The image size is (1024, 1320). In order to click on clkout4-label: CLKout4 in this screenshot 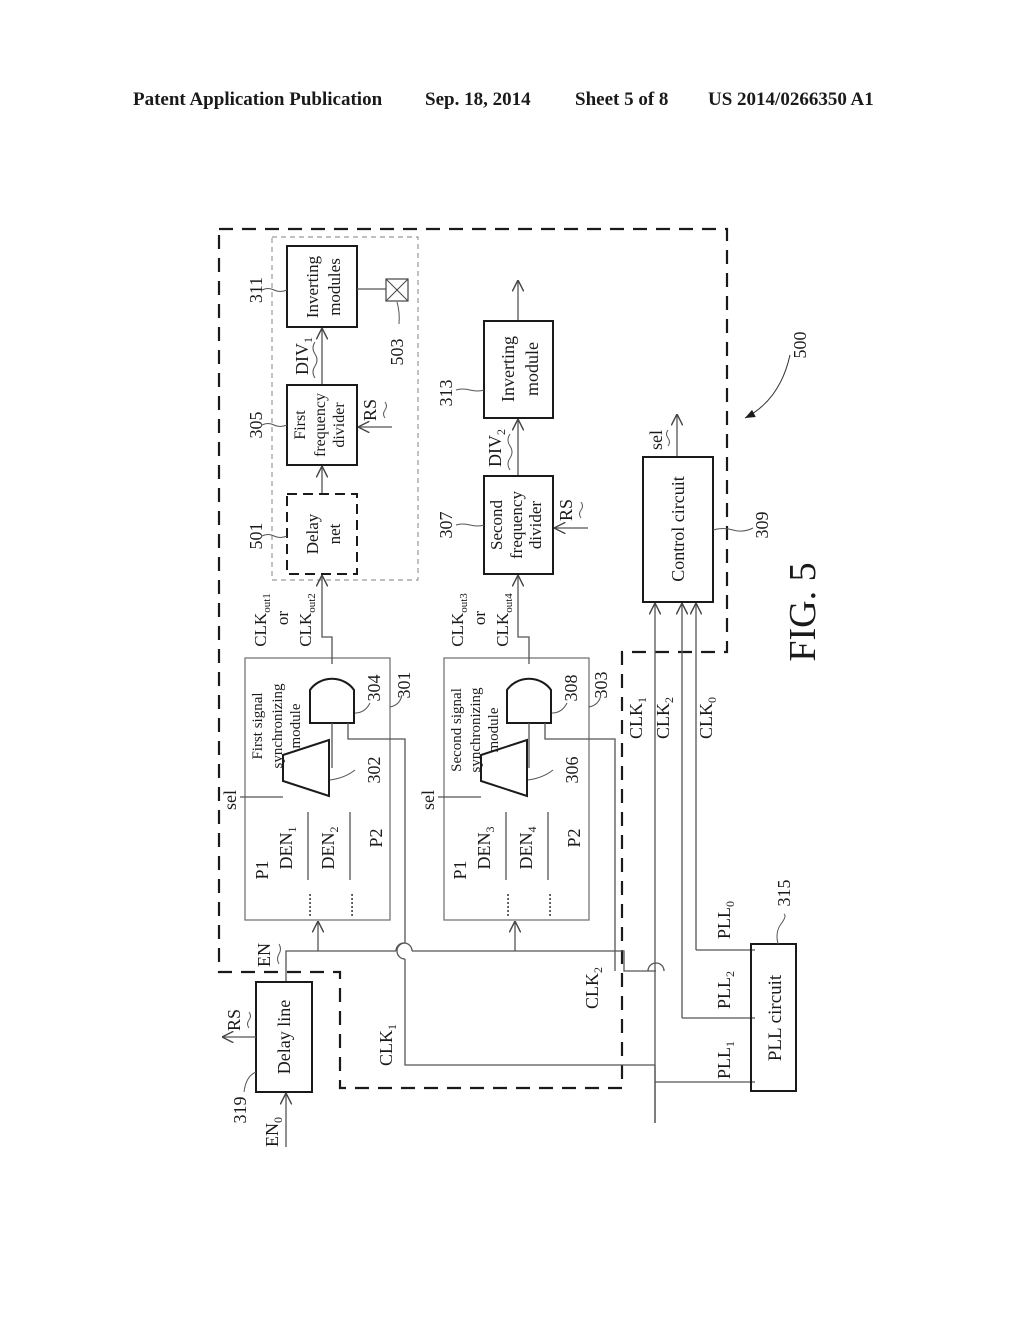, I will do `click(504, 620)`.